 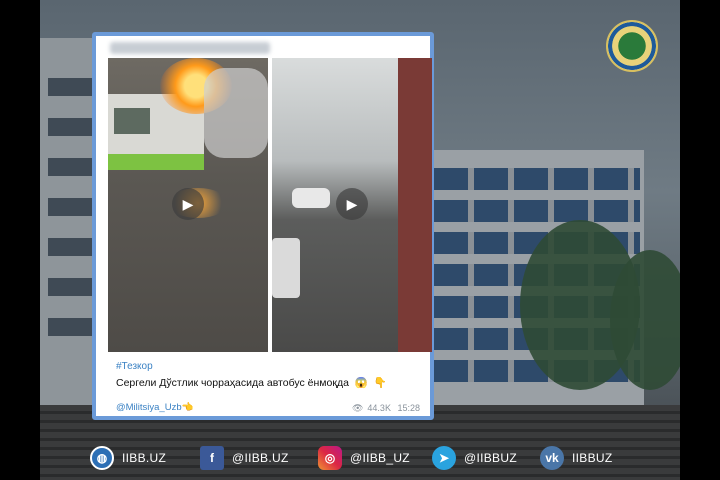 What do you see at coordinates (632, 46) in the screenshot?
I see `ministry-emblem-icon` at bounding box center [632, 46].